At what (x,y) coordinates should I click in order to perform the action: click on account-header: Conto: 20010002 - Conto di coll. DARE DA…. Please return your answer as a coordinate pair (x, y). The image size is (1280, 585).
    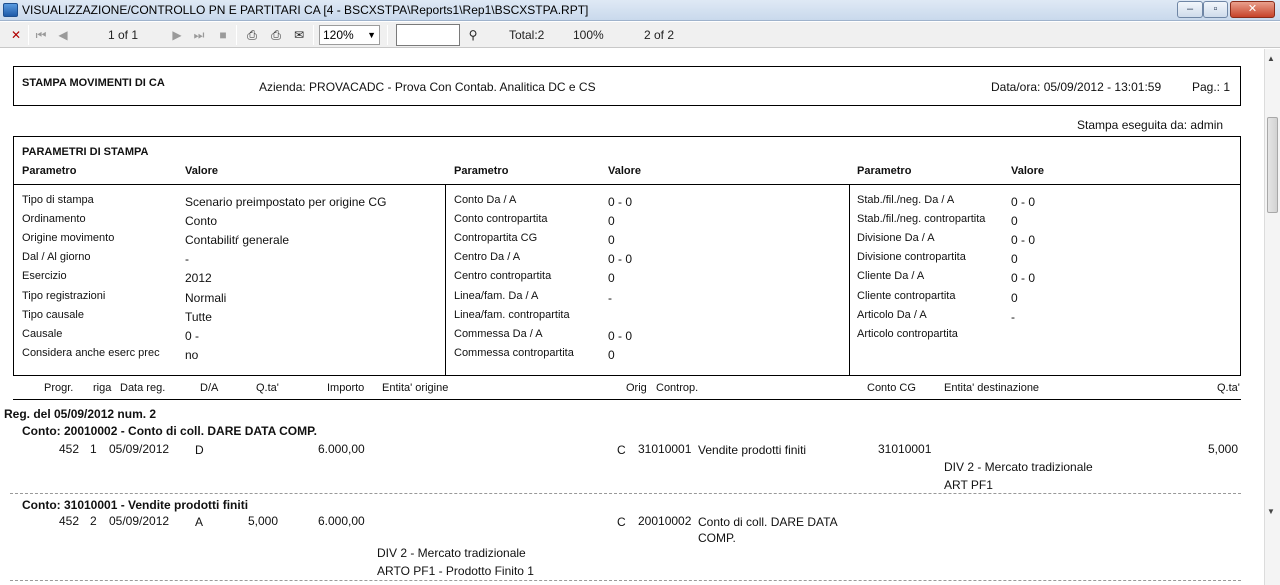
    Looking at the image, I should click on (169, 431).